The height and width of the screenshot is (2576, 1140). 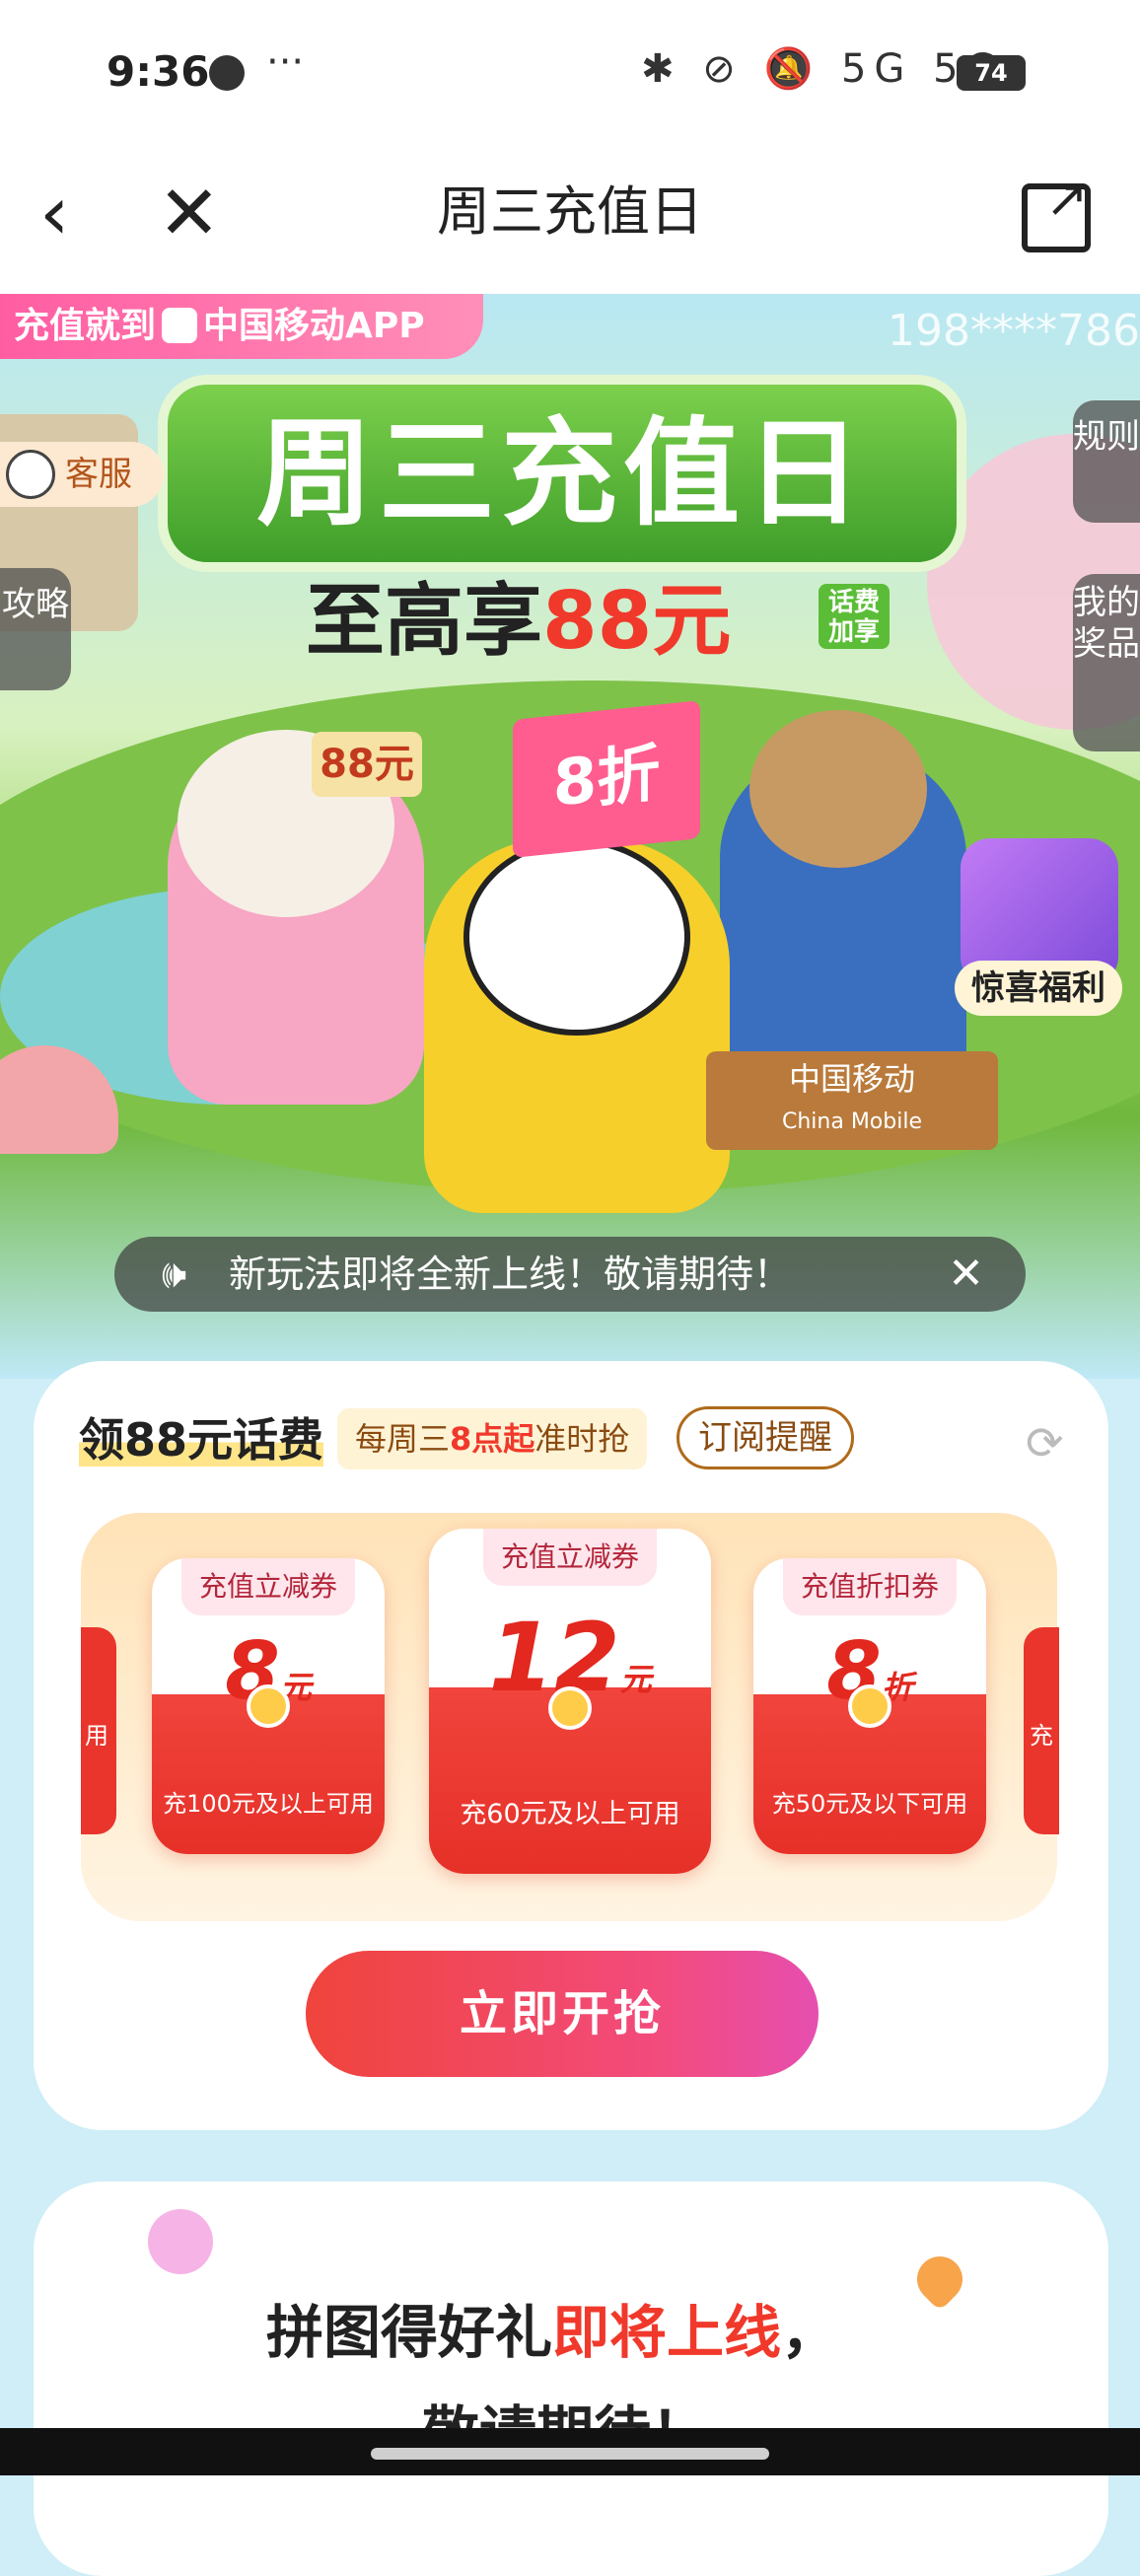 I want to click on flower-icon, so click(x=180, y=2241).